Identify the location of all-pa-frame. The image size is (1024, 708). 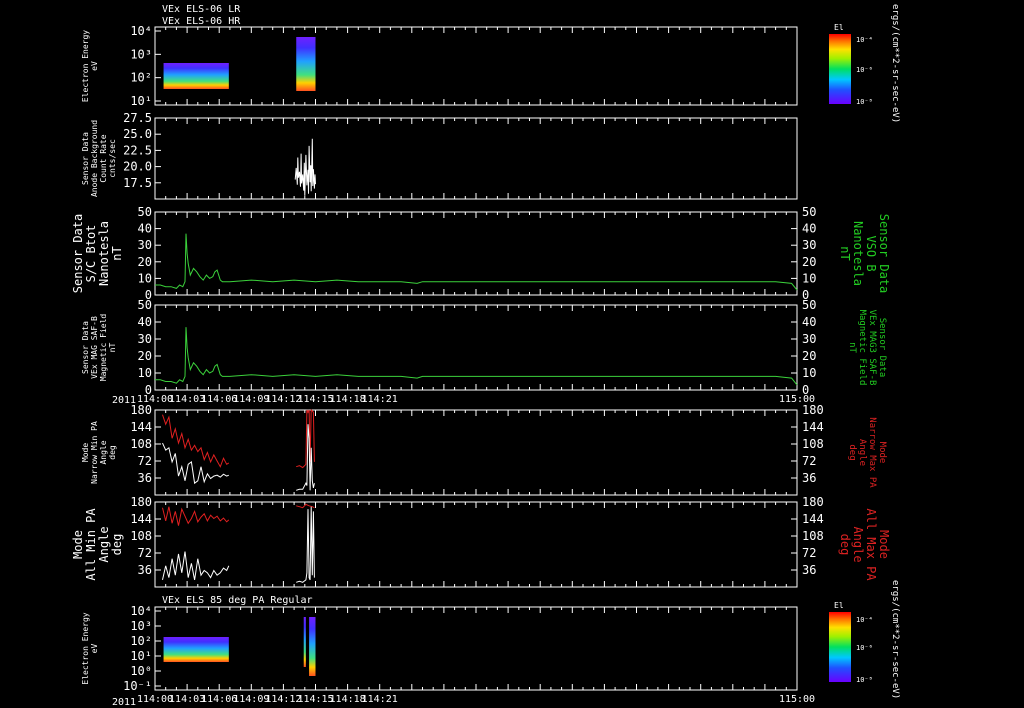
(476, 544).